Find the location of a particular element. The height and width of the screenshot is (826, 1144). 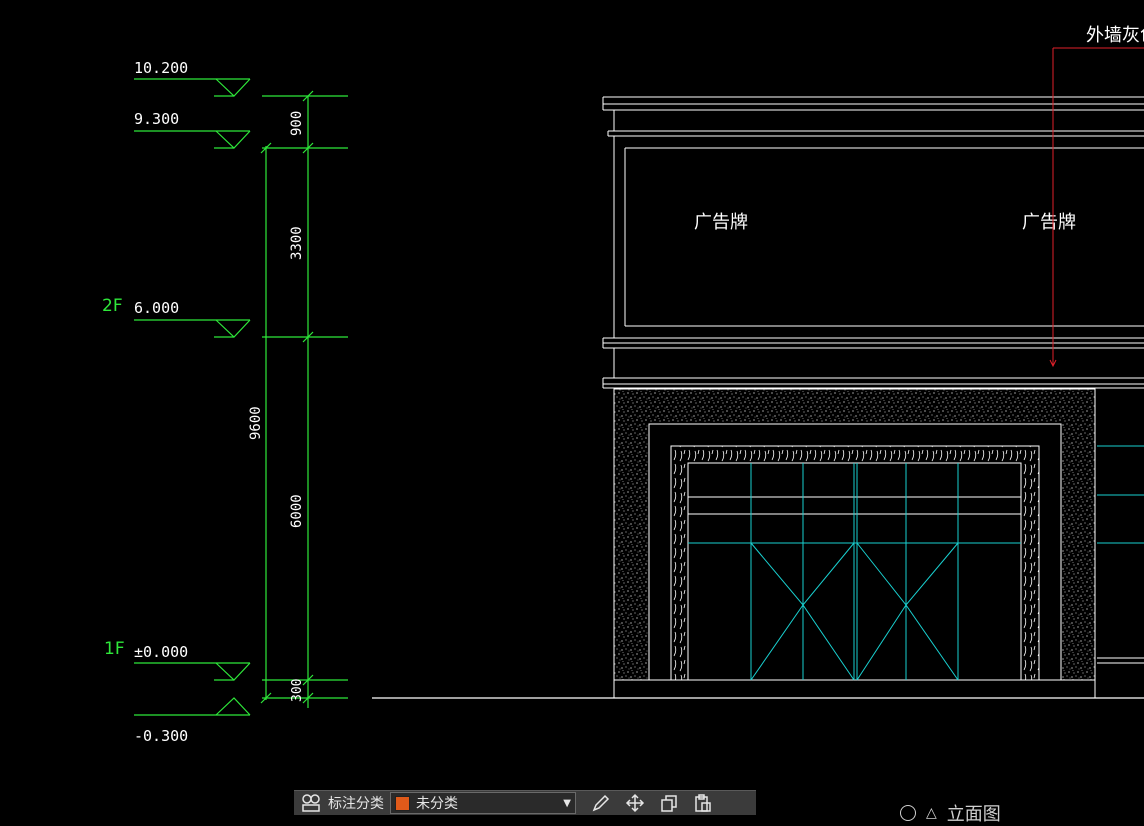

signboard-label-right: 广告牌 is located at coordinates (1049, 222).